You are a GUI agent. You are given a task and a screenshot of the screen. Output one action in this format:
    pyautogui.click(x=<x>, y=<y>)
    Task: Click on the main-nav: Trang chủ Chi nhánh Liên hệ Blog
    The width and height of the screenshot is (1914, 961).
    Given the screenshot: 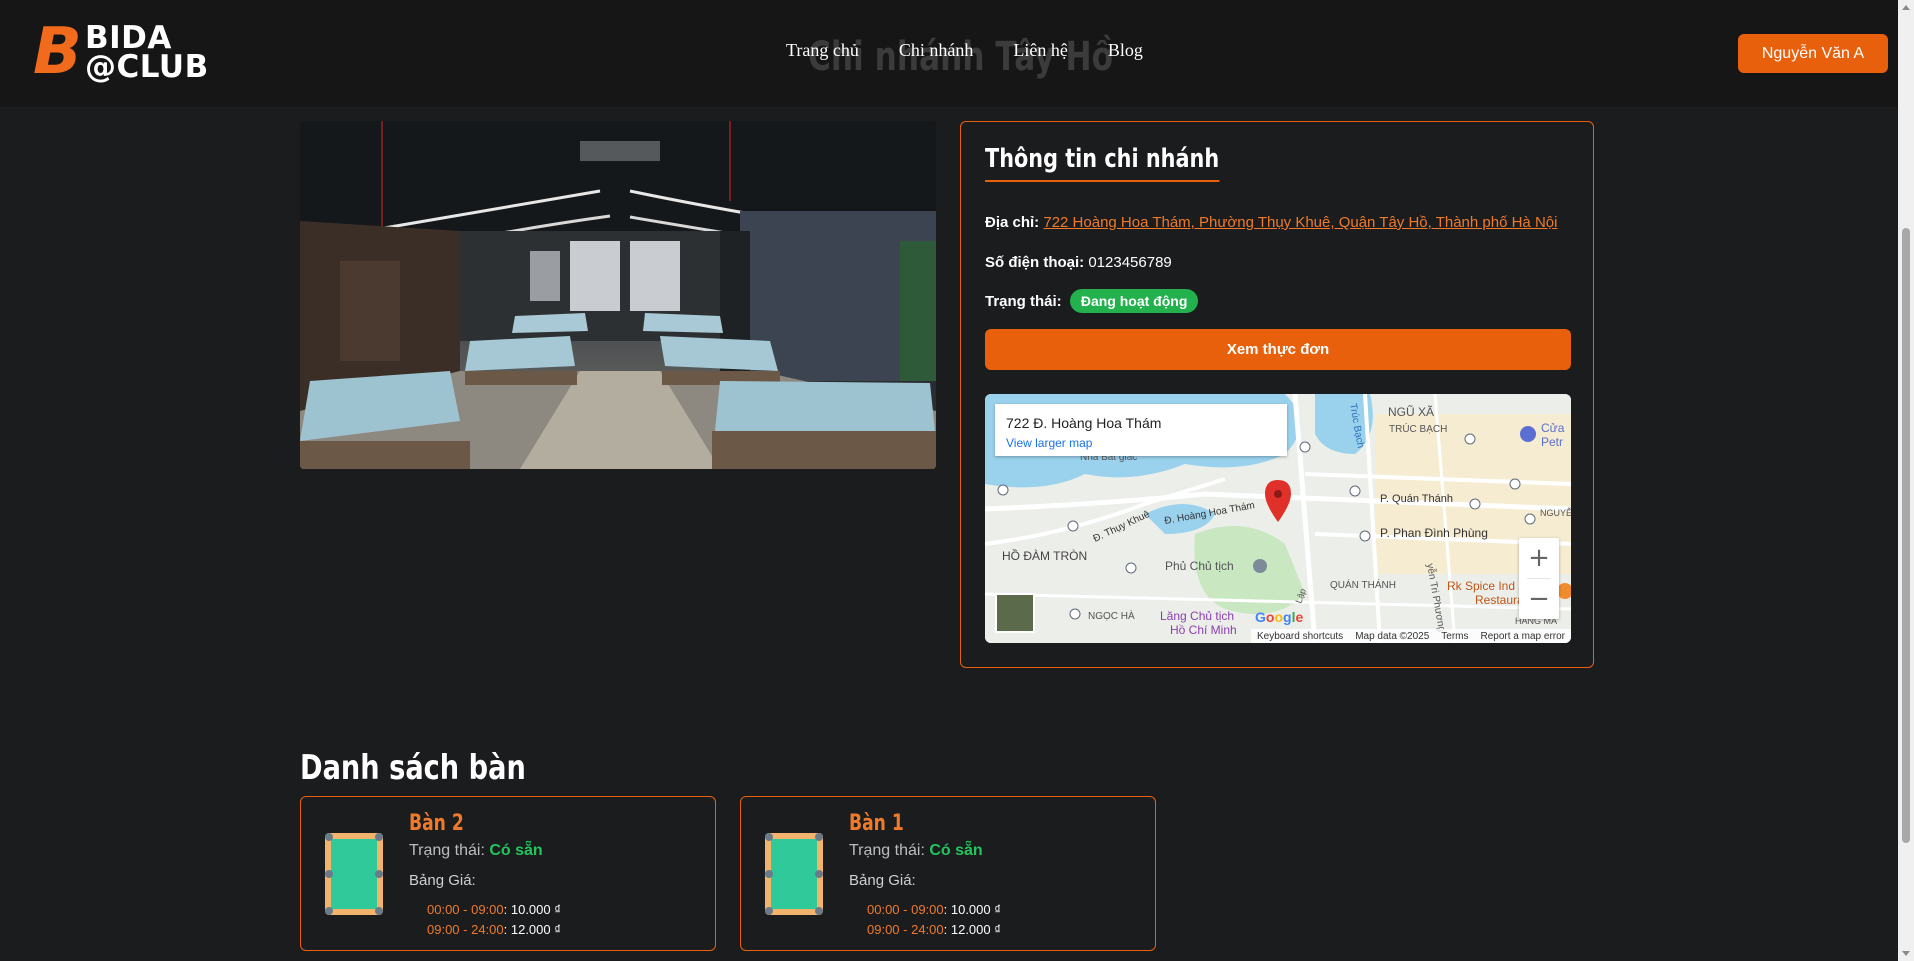 What is the action you would take?
    pyautogui.click(x=984, y=50)
    